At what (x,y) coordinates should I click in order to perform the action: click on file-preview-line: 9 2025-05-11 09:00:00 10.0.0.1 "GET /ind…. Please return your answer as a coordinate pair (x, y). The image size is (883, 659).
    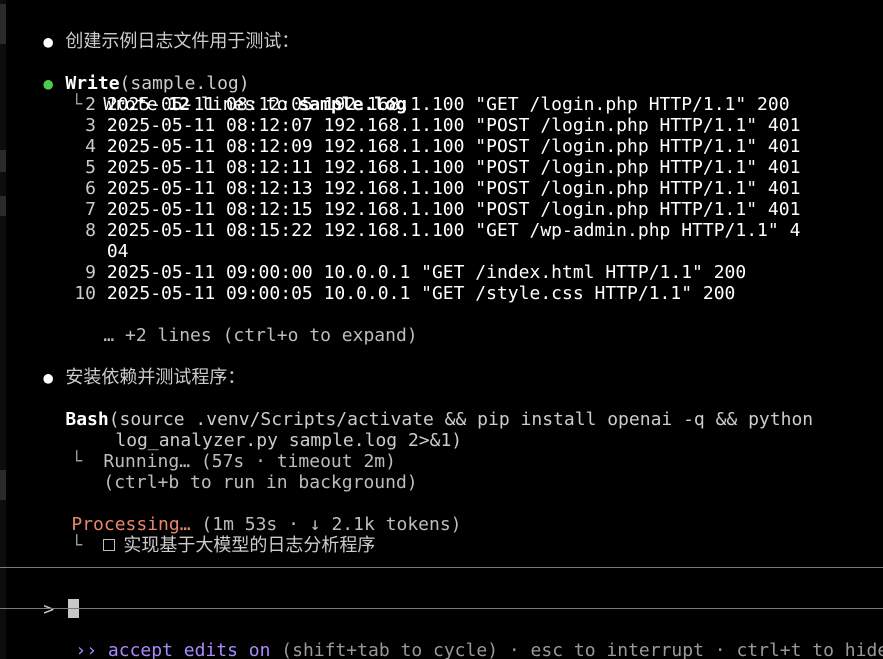
    Looking at the image, I should click on (373, 272).